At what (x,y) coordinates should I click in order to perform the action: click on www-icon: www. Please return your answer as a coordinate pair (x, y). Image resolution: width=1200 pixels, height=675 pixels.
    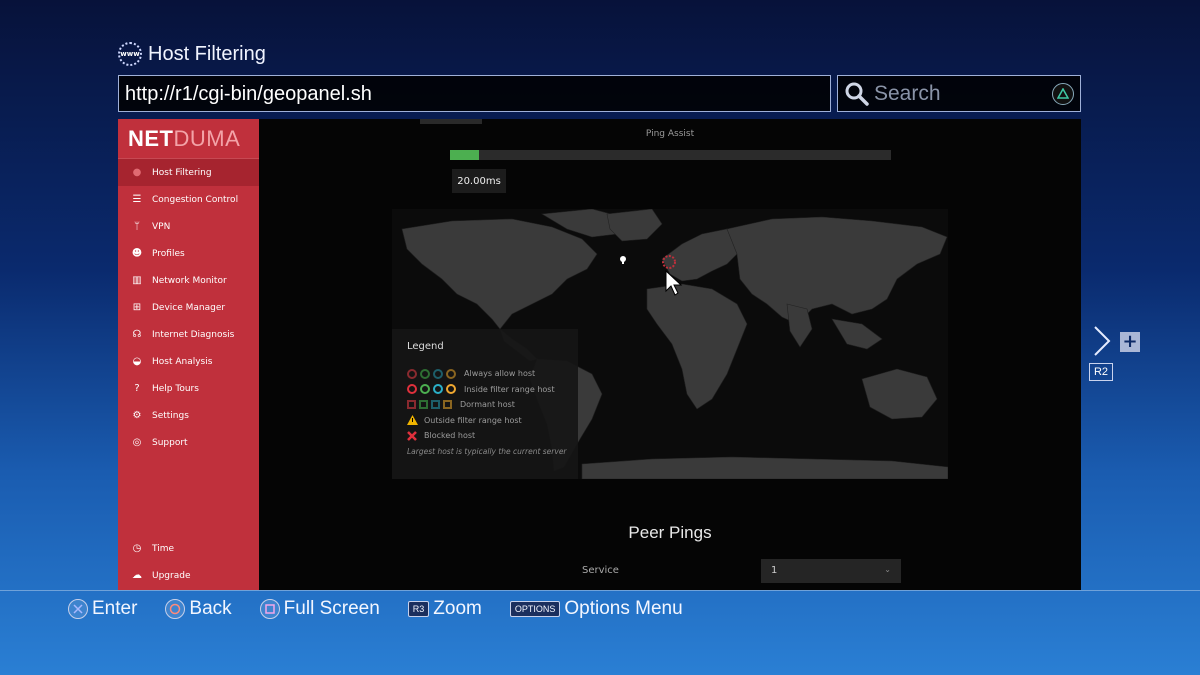
    Looking at the image, I should click on (130, 54).